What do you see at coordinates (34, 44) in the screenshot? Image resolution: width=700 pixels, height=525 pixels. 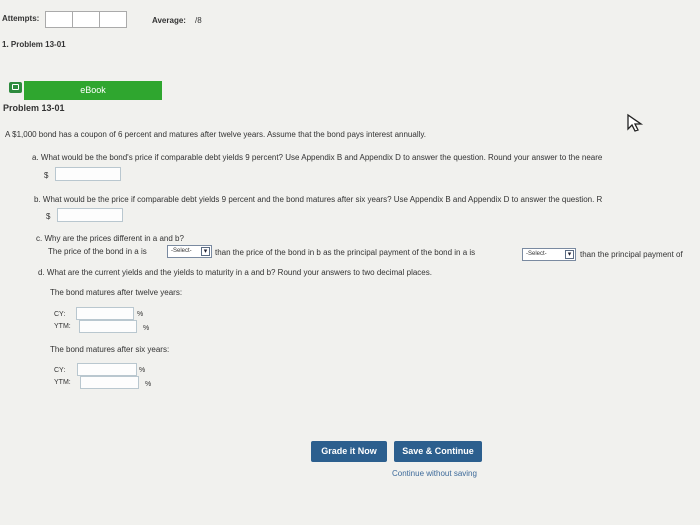 I see `problem-nav-title: 1. Problem 13-01` at bounding box center [34, 44].